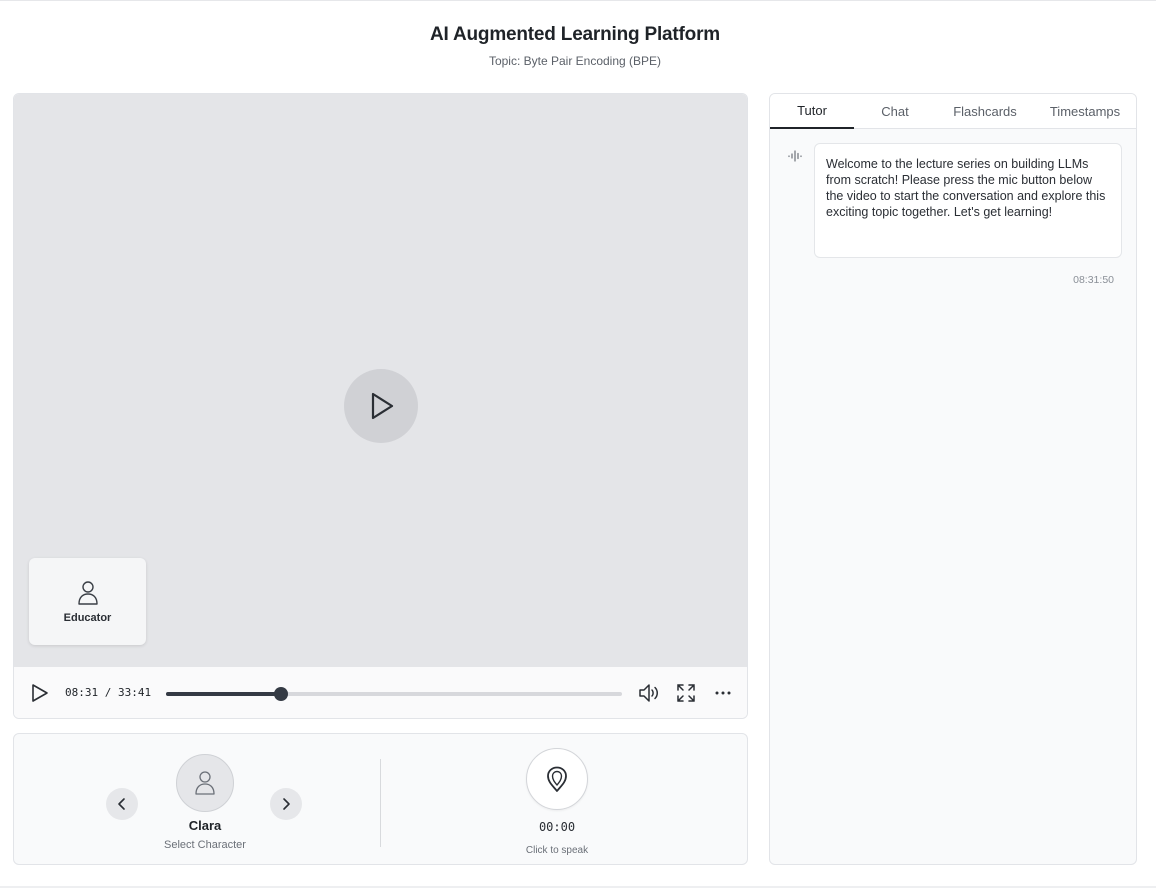 This screenshot has width=1156, height=888. I want to click on mic-button, so click(557, 779).